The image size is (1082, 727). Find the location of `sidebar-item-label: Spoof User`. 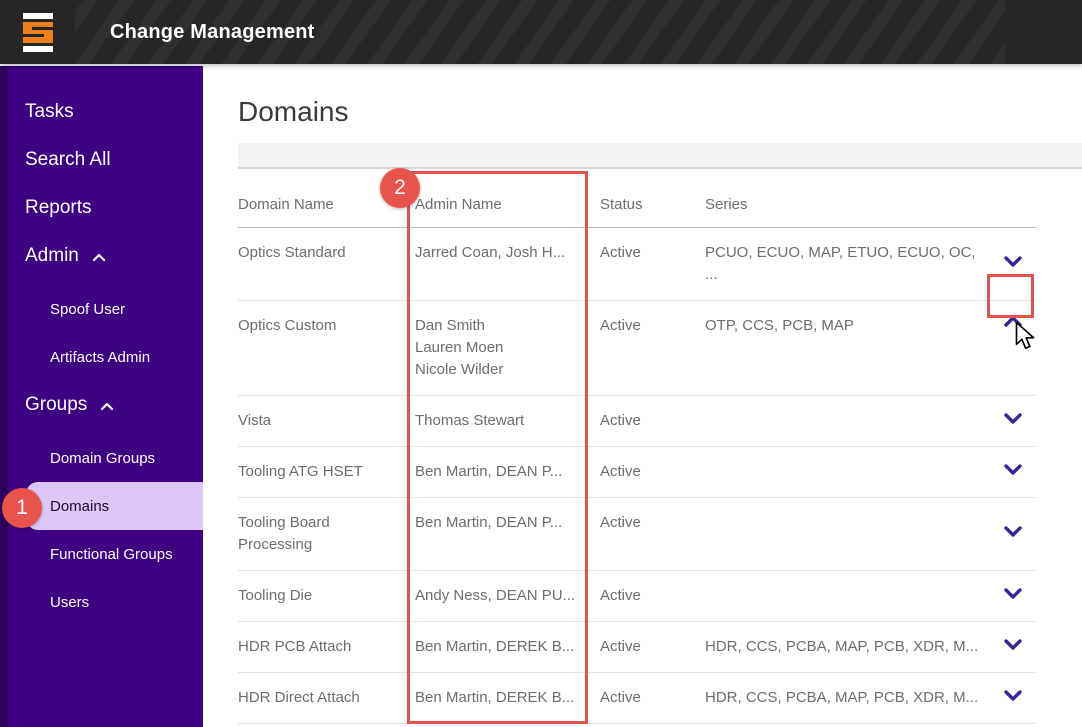

sidebar-item-label: Spoof User is located at coordinates (88, 309).